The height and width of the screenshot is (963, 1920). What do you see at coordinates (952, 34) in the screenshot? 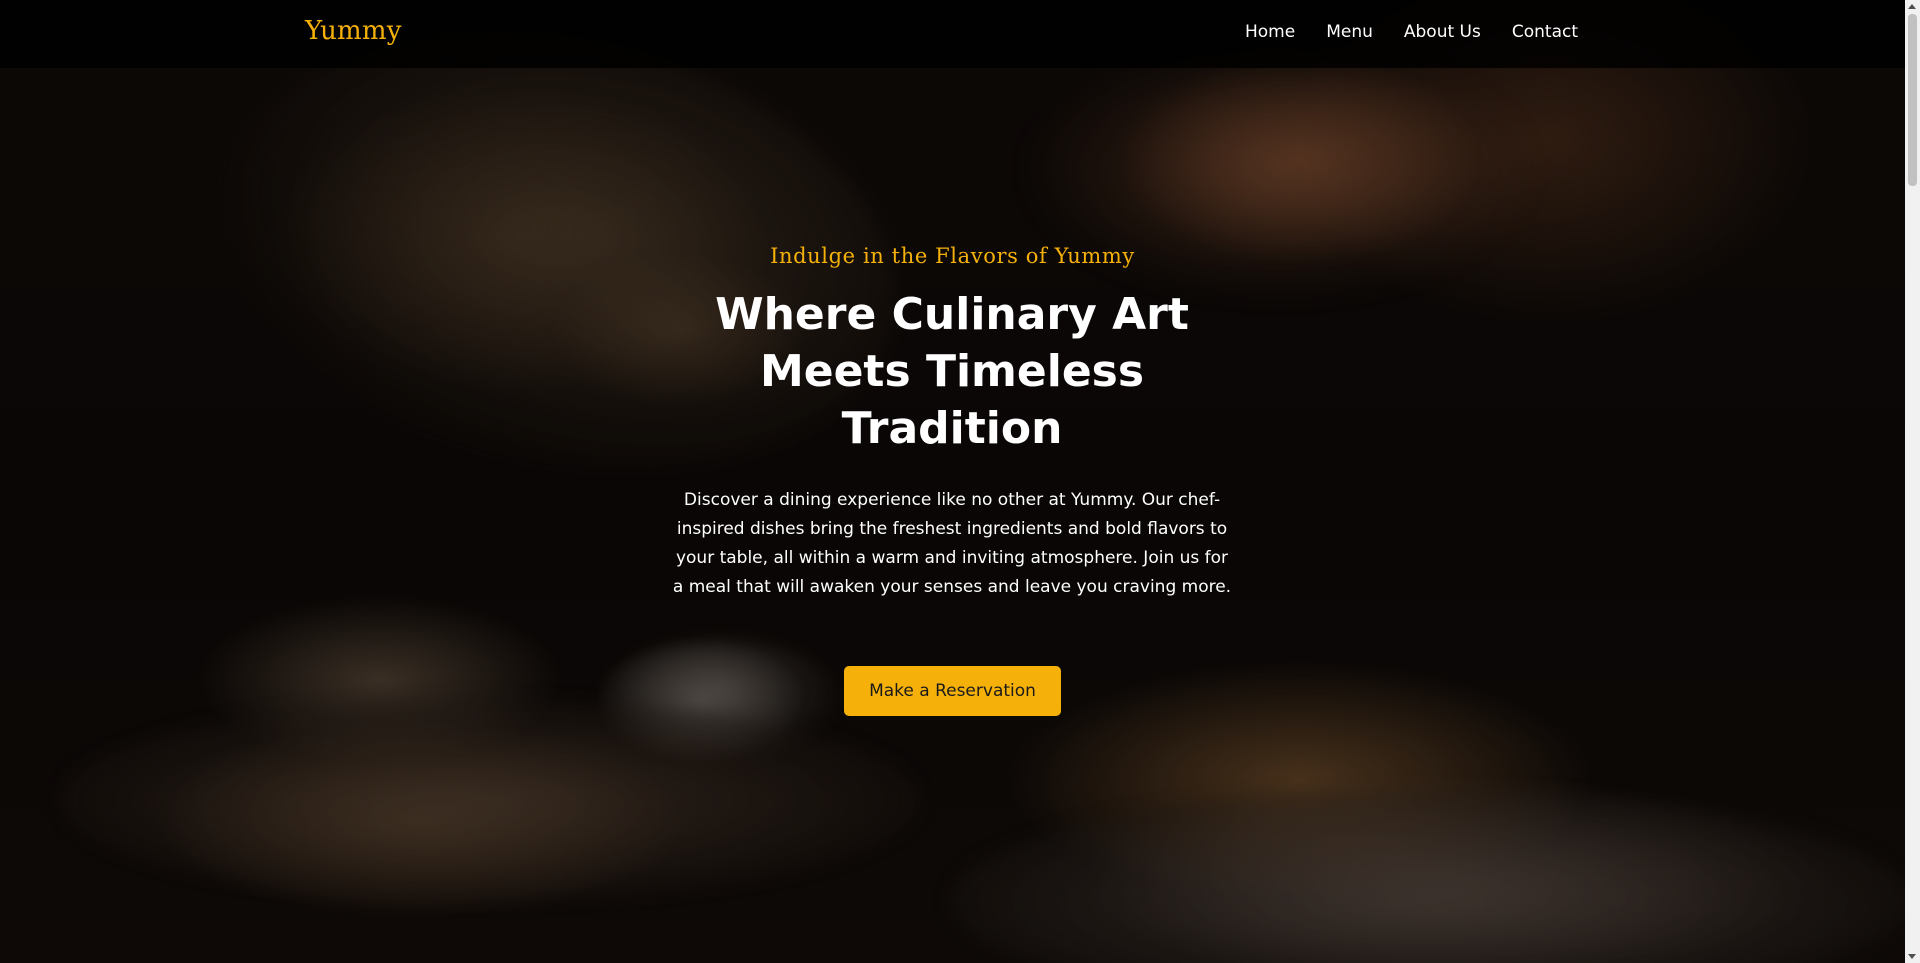
I see `navbar: Yummy Home Menu About Us Contact` at bounding box center [952, 34].